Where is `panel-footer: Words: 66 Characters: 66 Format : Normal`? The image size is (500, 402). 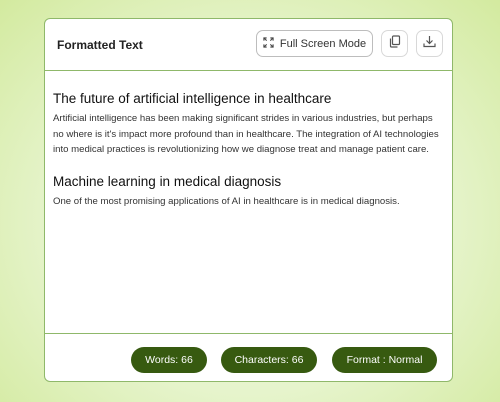 panel-footer: Words: 66 Characters: 66 Format : Normal is located at coordinates (248, 357).